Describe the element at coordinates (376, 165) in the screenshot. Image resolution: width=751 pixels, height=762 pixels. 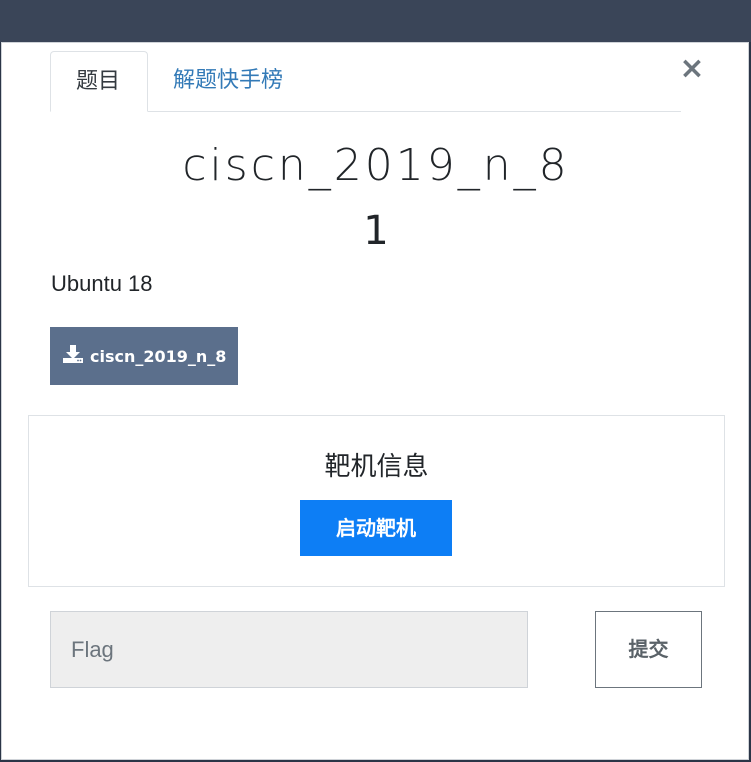
I see `challenge-title: ciscn_2019_n_8` at that location.